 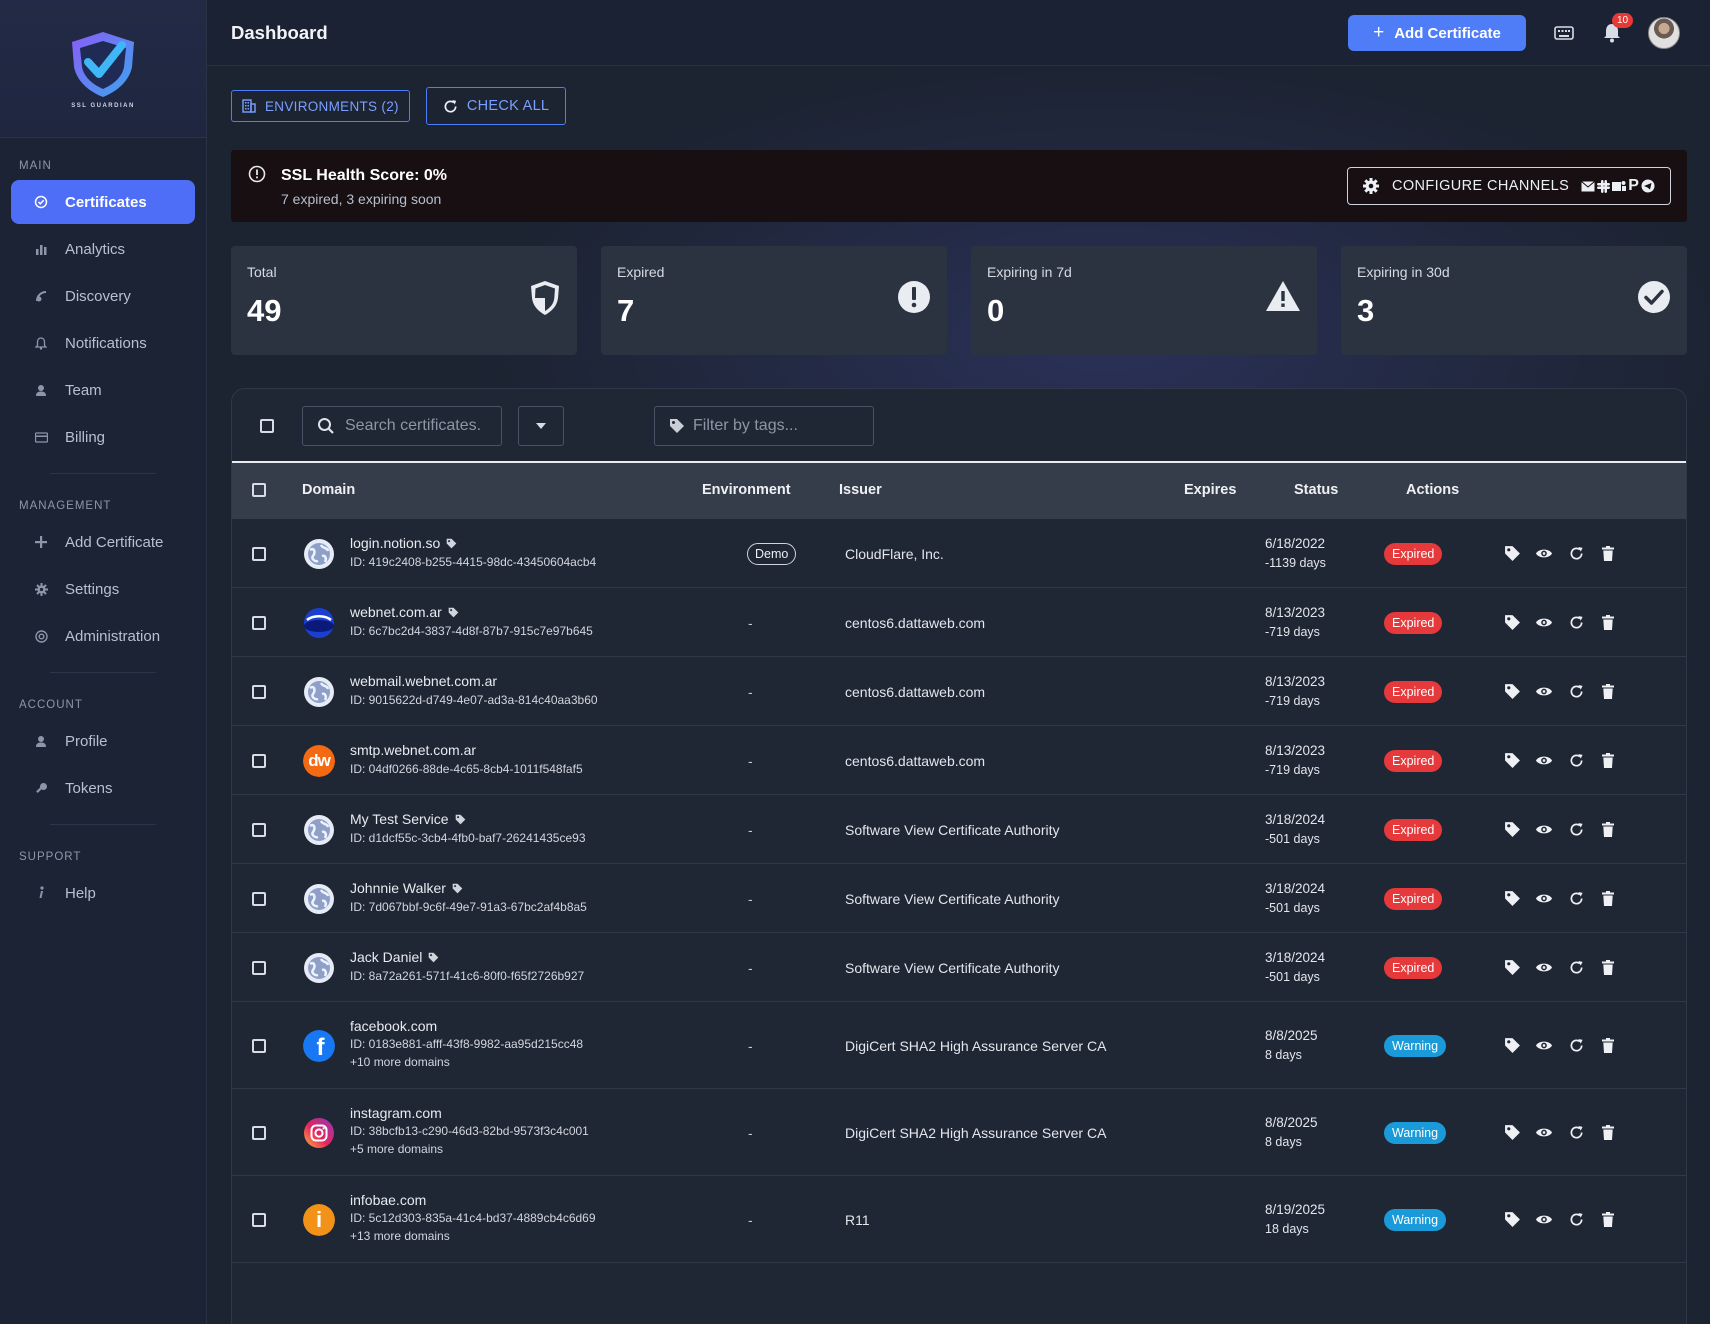 I want to click on configure-channels-button: CONFIGURE CHANNELS P, so click(x=1509, y=186).